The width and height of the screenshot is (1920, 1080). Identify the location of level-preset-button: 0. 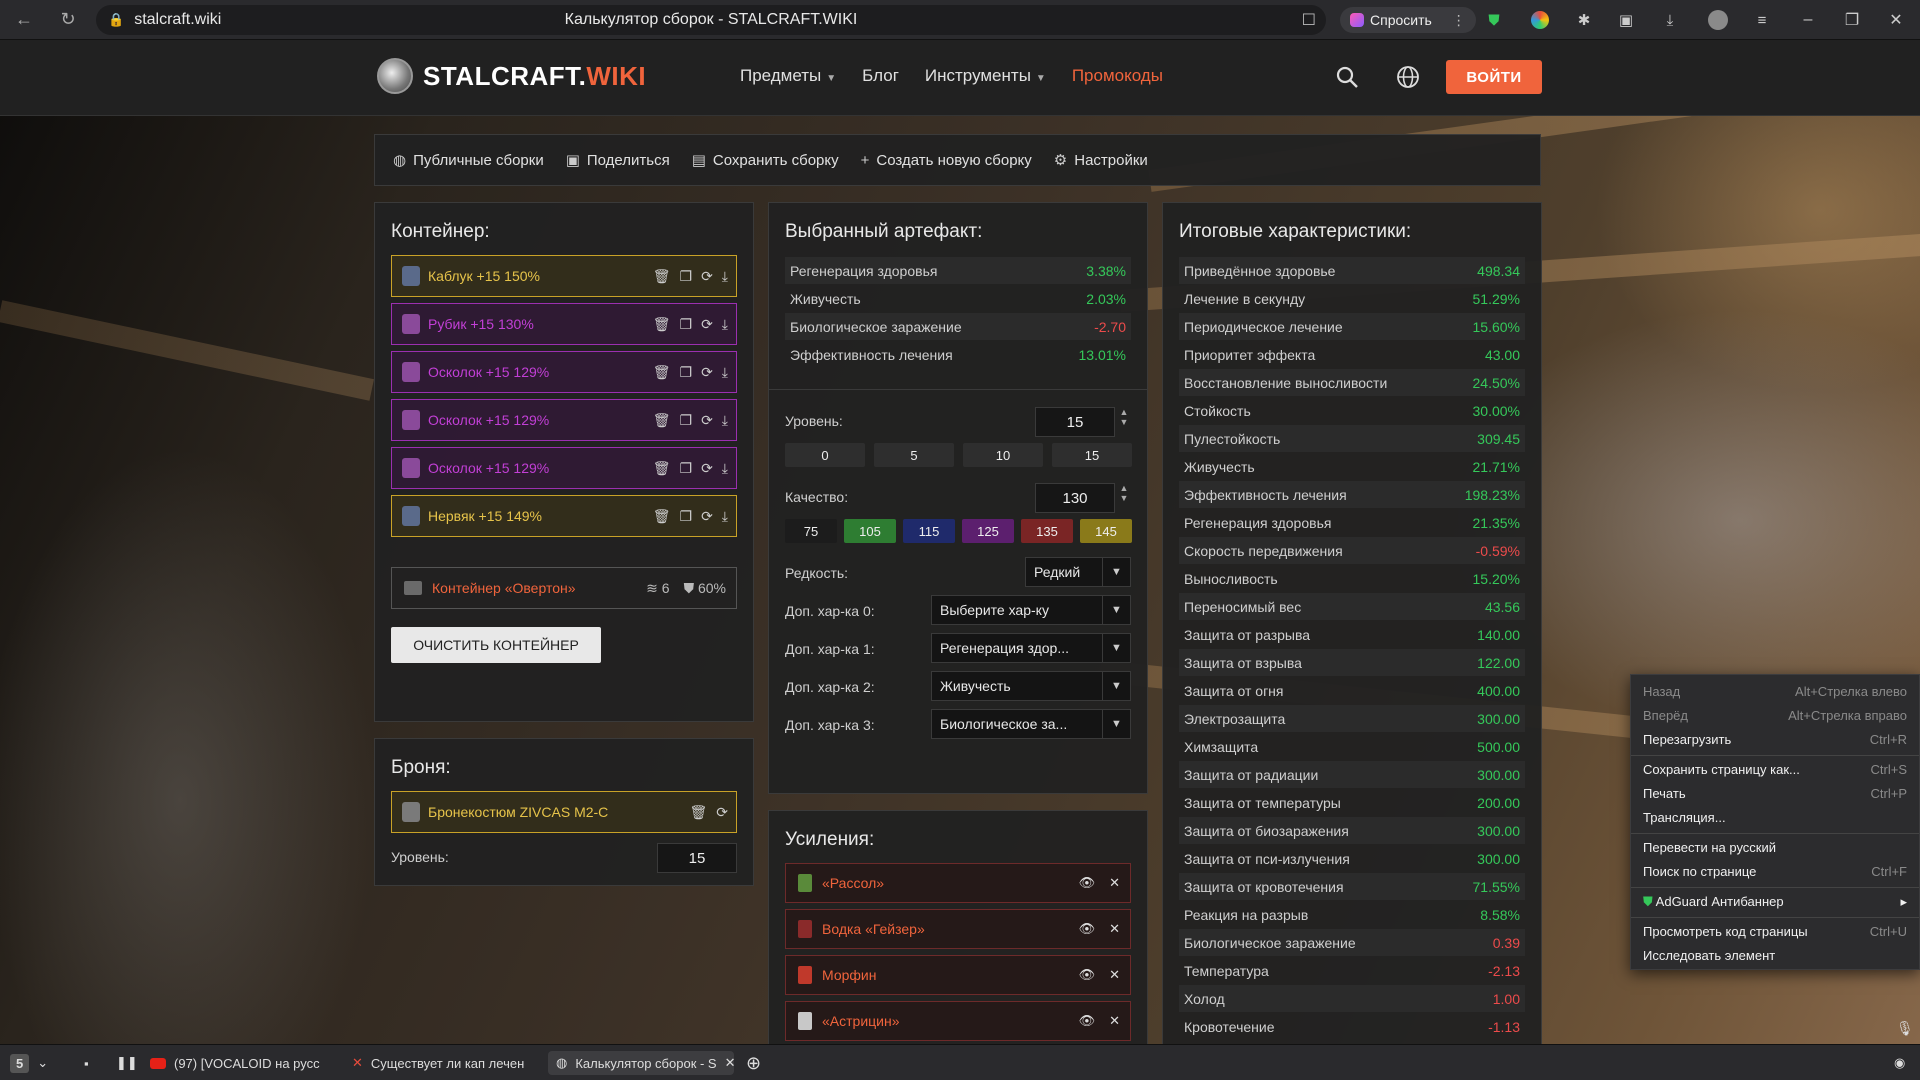
(825, 455).